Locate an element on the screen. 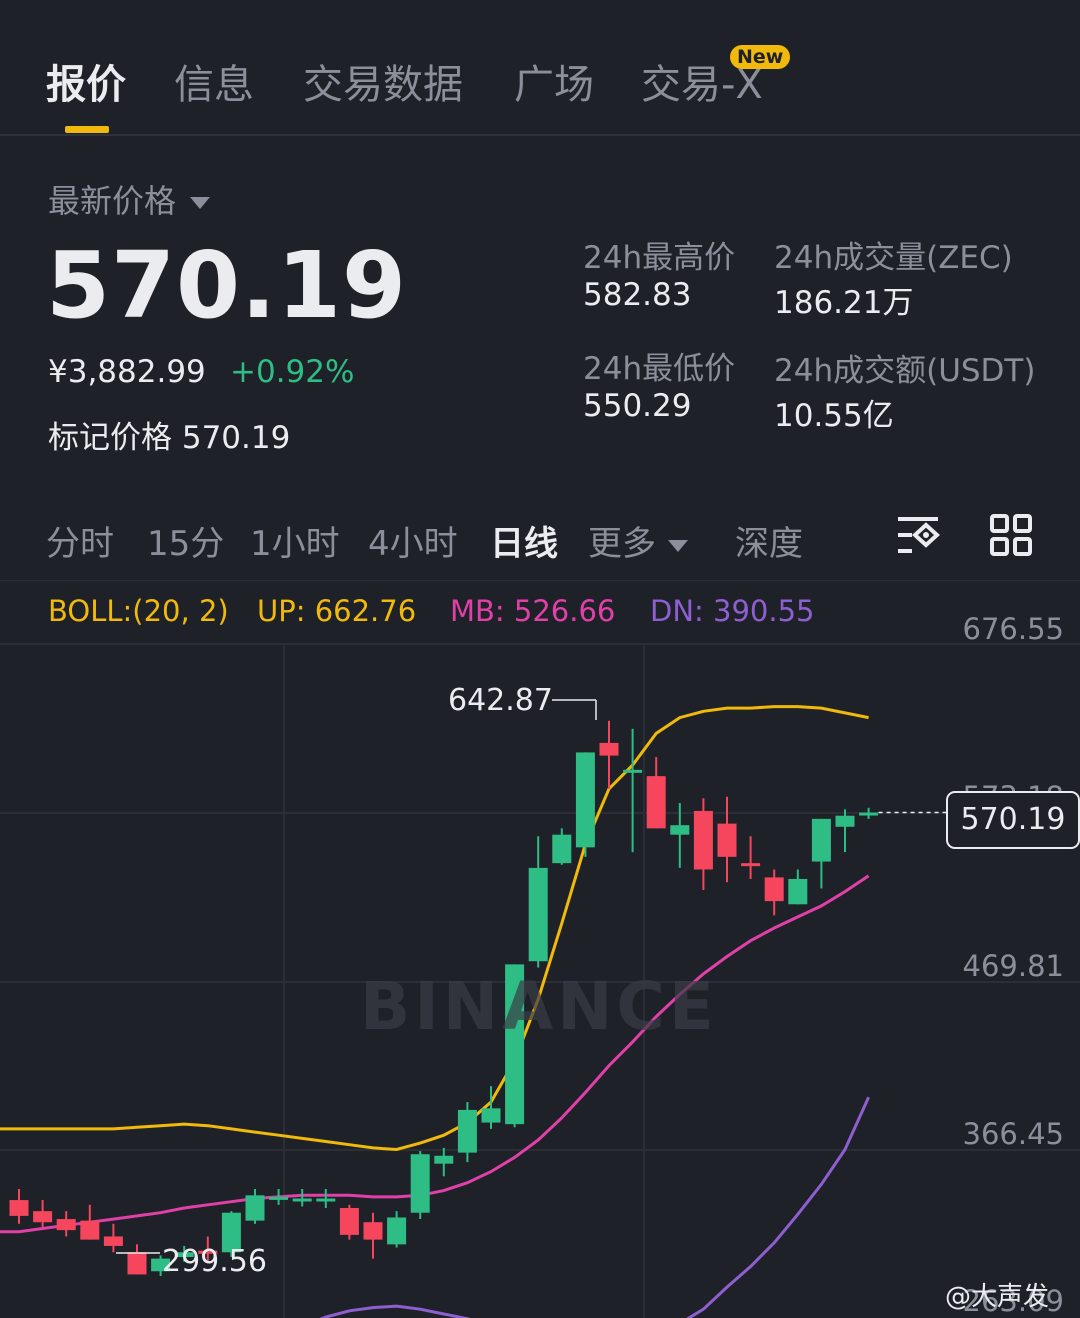 This screenshot has width=1080, height=1318. binance-watermark: BINANCE is located at coordinates (539, 1006).